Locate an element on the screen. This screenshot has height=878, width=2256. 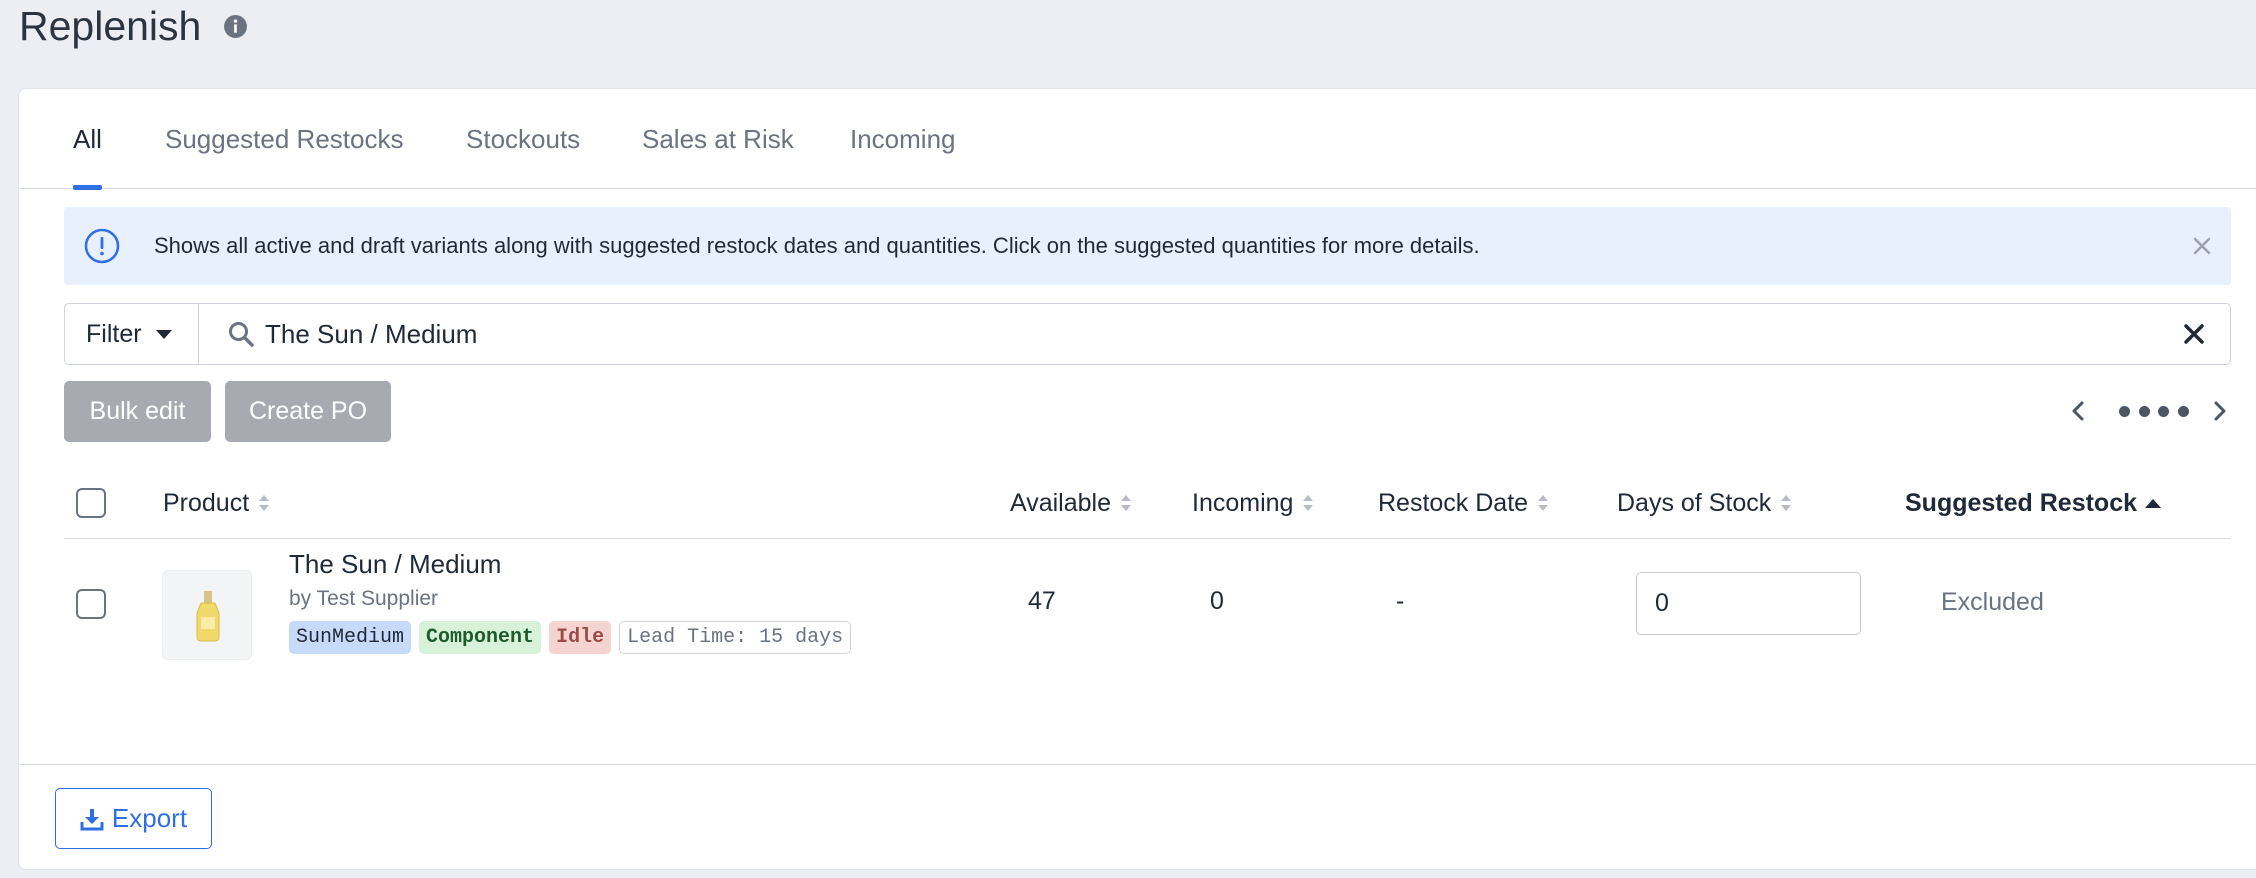
page-header: Replenish is located at coordinates (133, 26).